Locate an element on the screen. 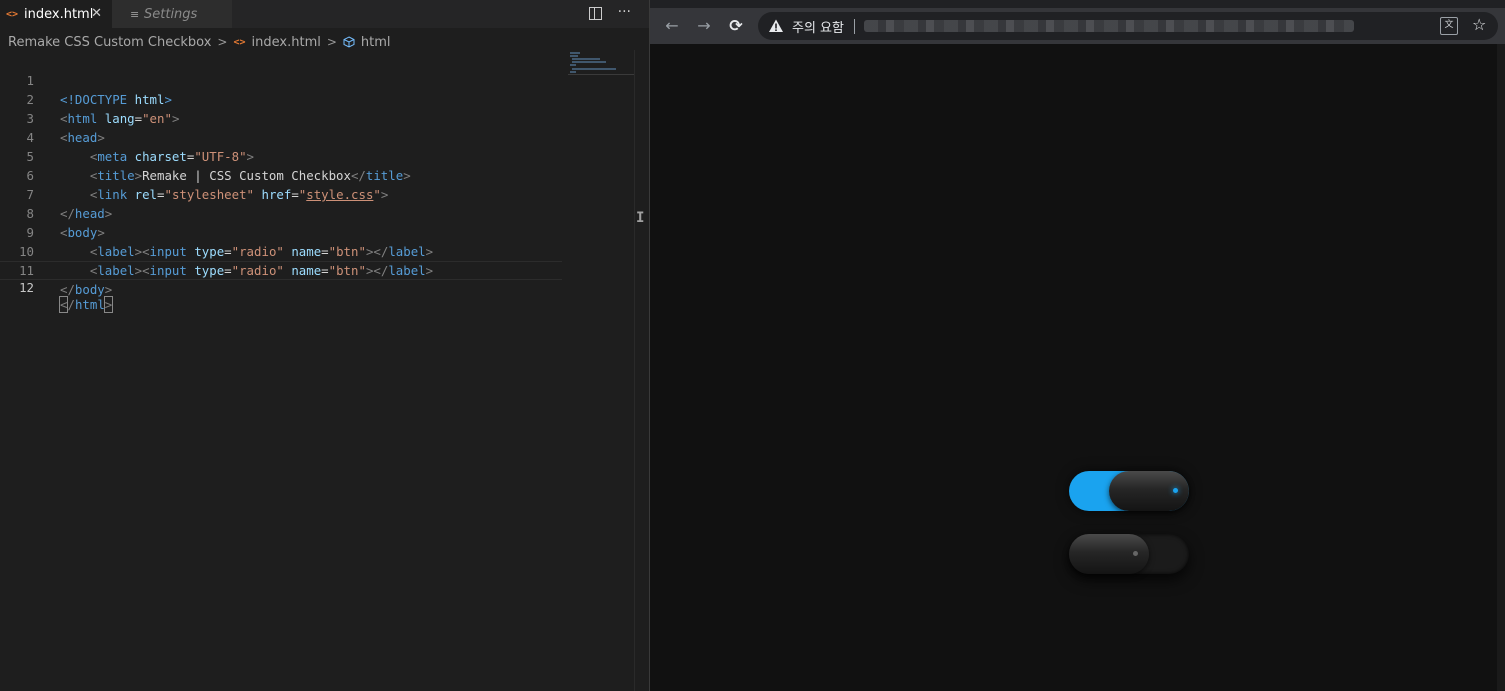 This screenshot has width=1505, height=691. reload-icon: ⟳ is located at coordinates (736, 26).